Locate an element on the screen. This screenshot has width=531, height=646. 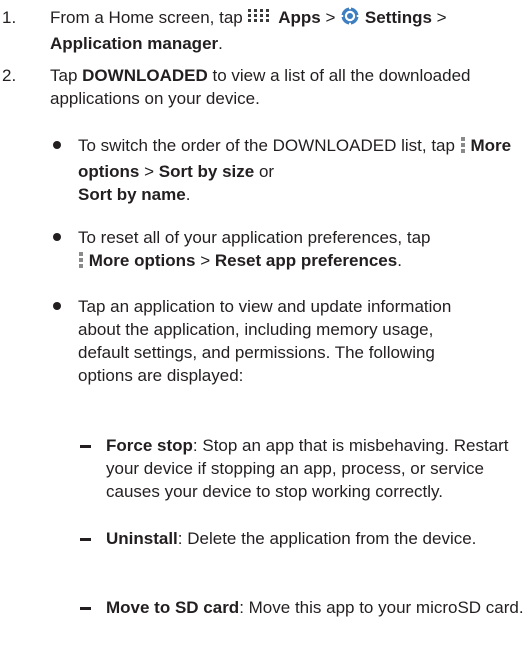
downloaded-label: DOWNLOADED is located at coordinates (145, 75).